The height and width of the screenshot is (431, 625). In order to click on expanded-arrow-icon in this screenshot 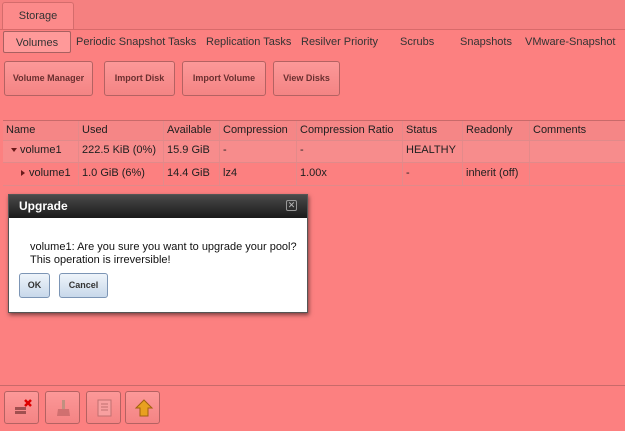, I will do `click(14, 150)`.